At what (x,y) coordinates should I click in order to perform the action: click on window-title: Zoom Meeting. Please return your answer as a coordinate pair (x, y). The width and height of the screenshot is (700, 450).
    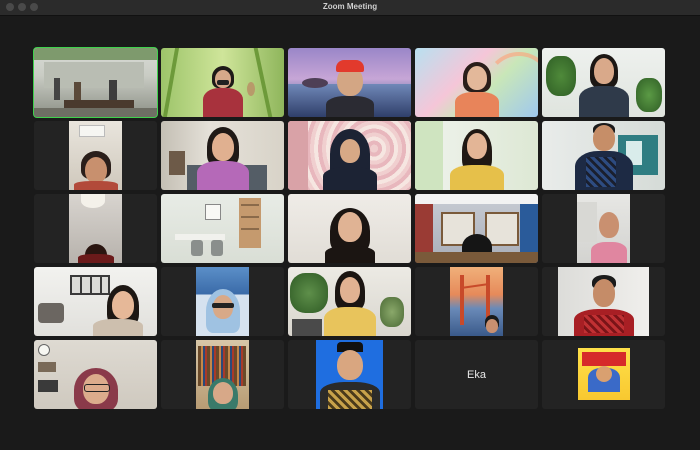
    Looking at the image, I should click on (350, 6).